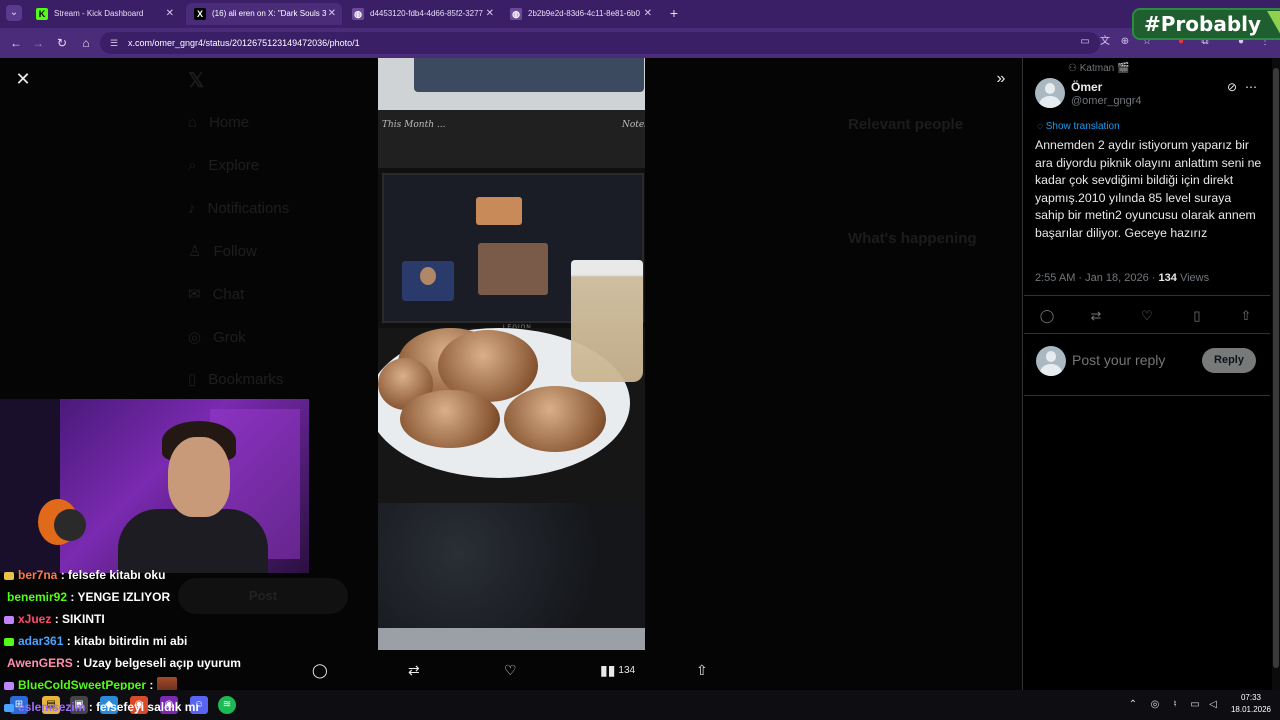 The width and height of the screenshot is (1280, 720). What do you see at coordinates (1232, 87) in the screenshot?
I see `grok-icon: ⊘` at bounding box center [1232, 87].